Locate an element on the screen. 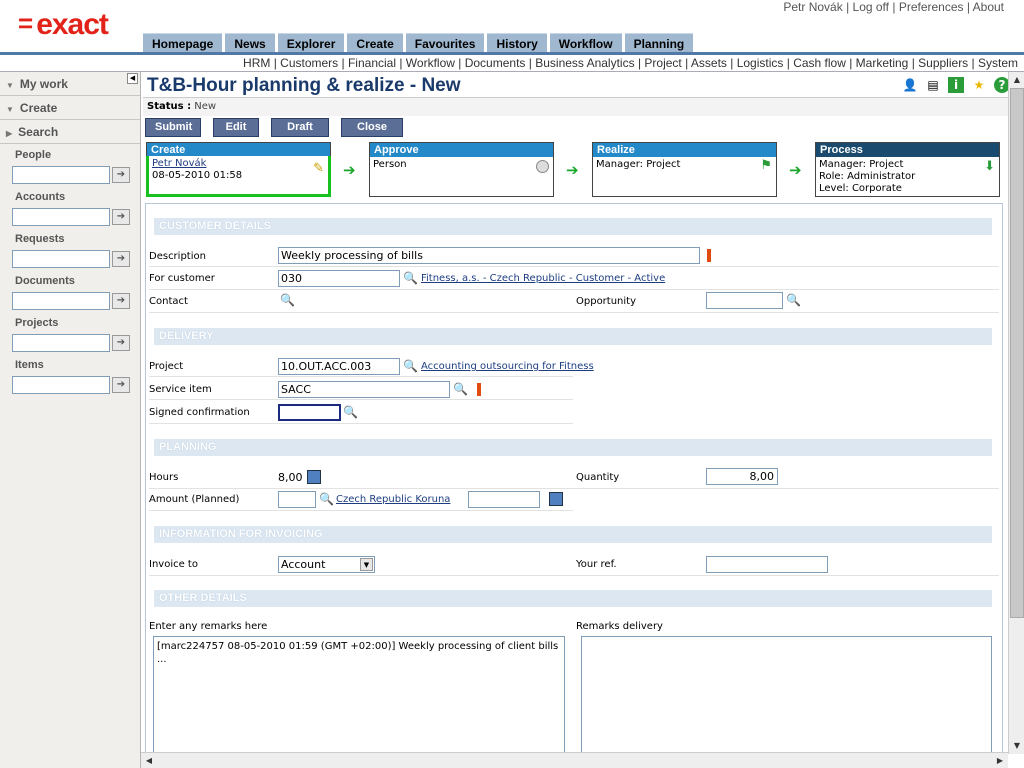 The width and height of the screenshot is (1024, 768). tab-history: History is located at coordinates (517, 42).